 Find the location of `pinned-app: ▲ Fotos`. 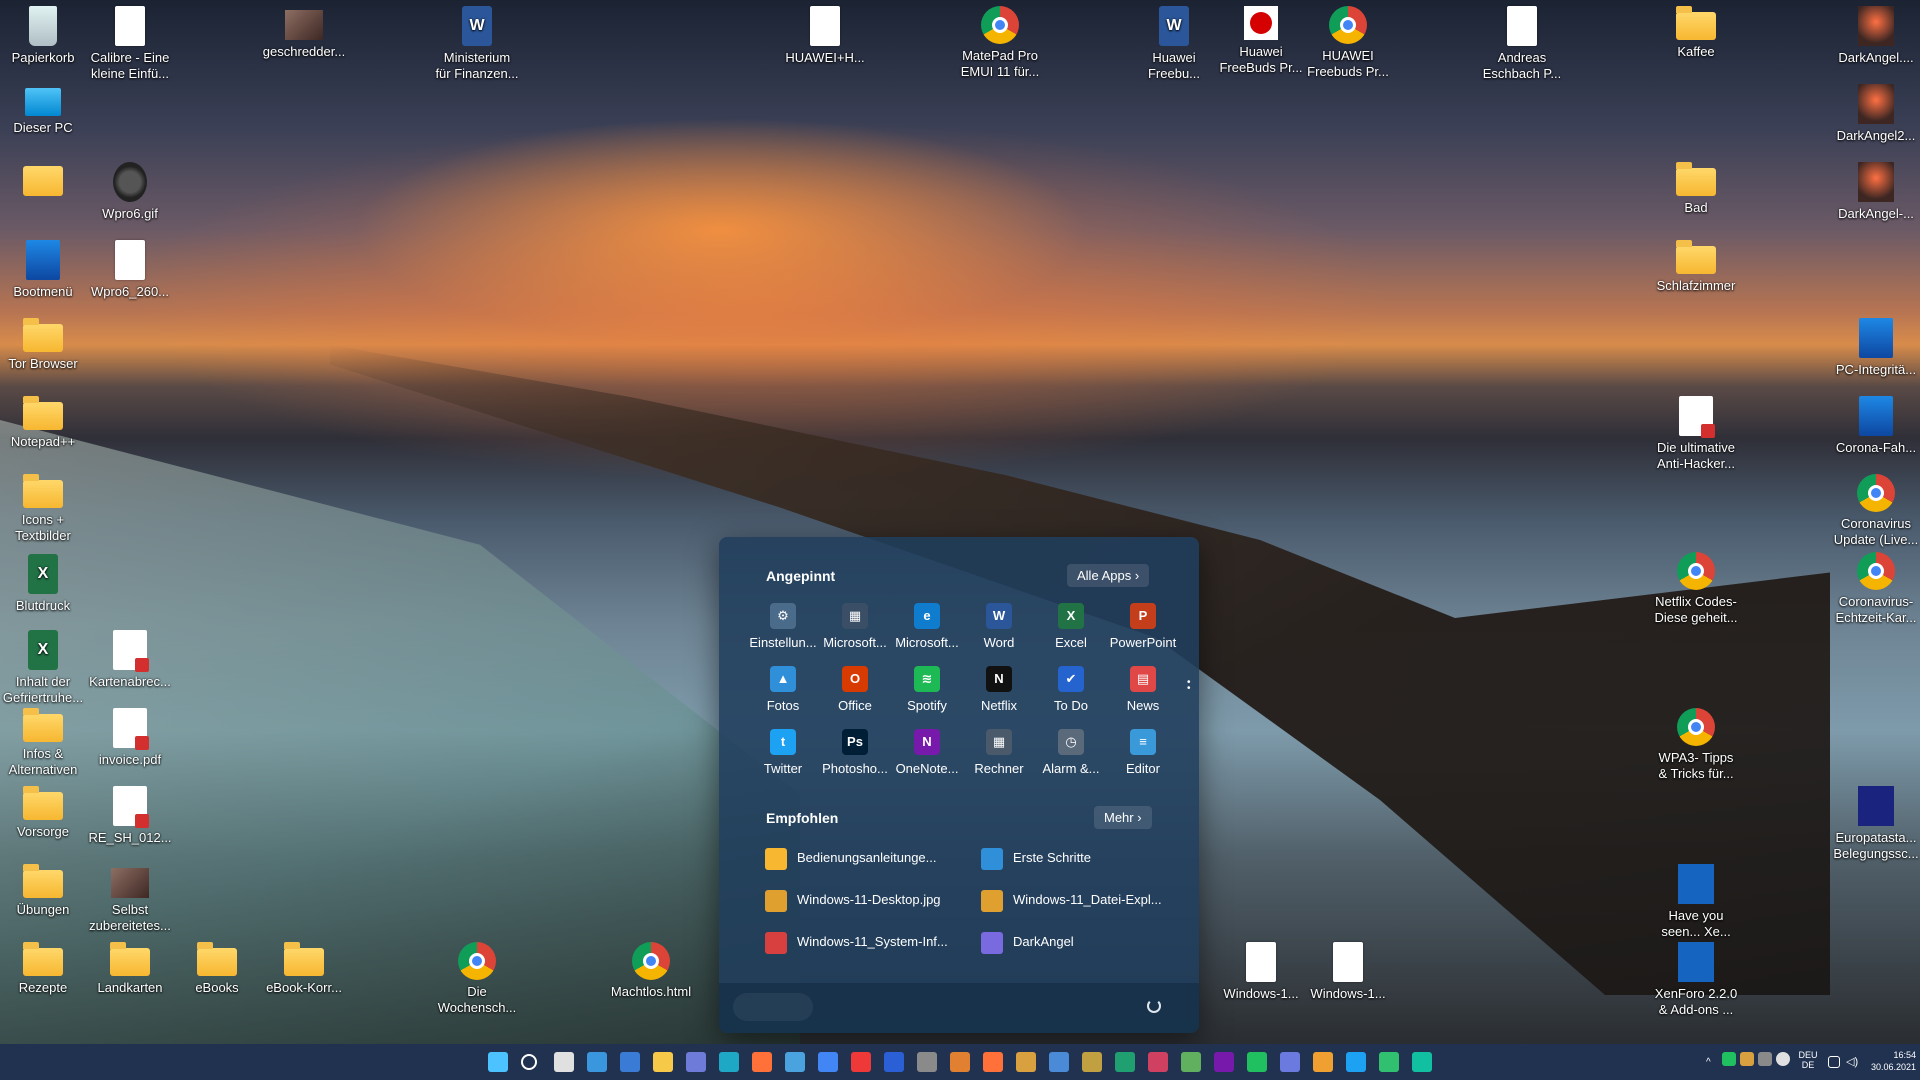

pinned-app: ▲ Fotos is located at coordinates (783, 689).